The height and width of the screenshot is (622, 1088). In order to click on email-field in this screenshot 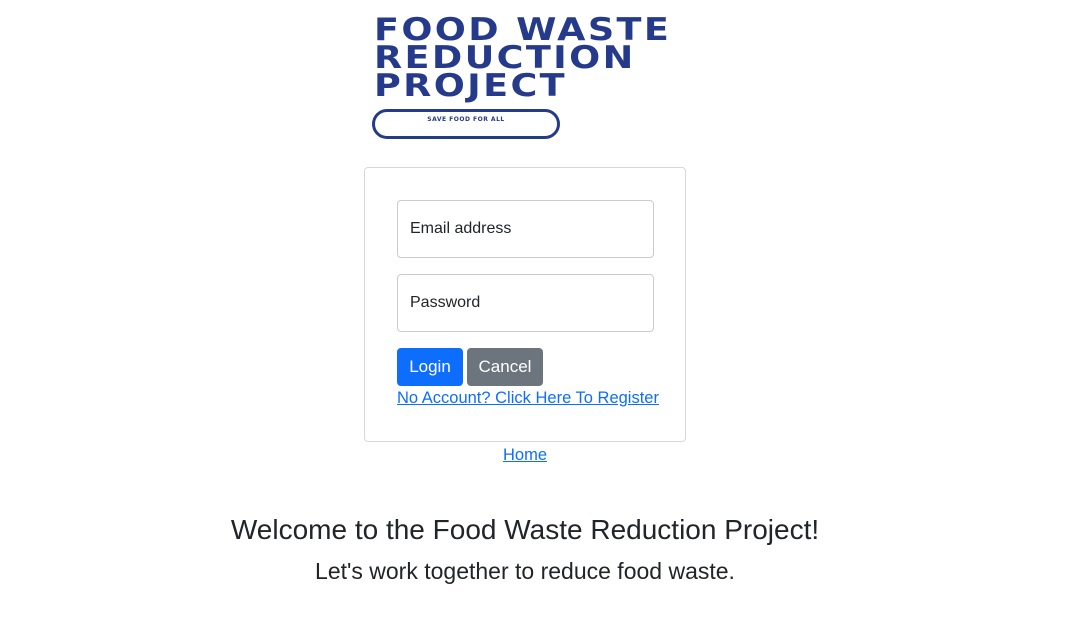, I will do `click(525, 229)`.